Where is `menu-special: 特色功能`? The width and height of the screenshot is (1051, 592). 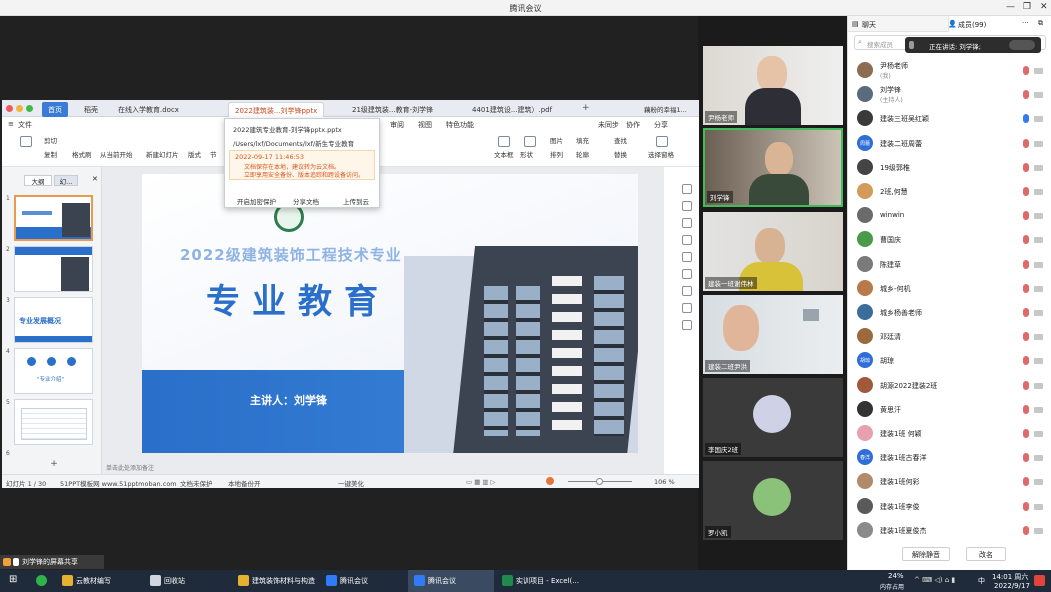 menu-special: 特色功能 is located at coordinates (460, 125).